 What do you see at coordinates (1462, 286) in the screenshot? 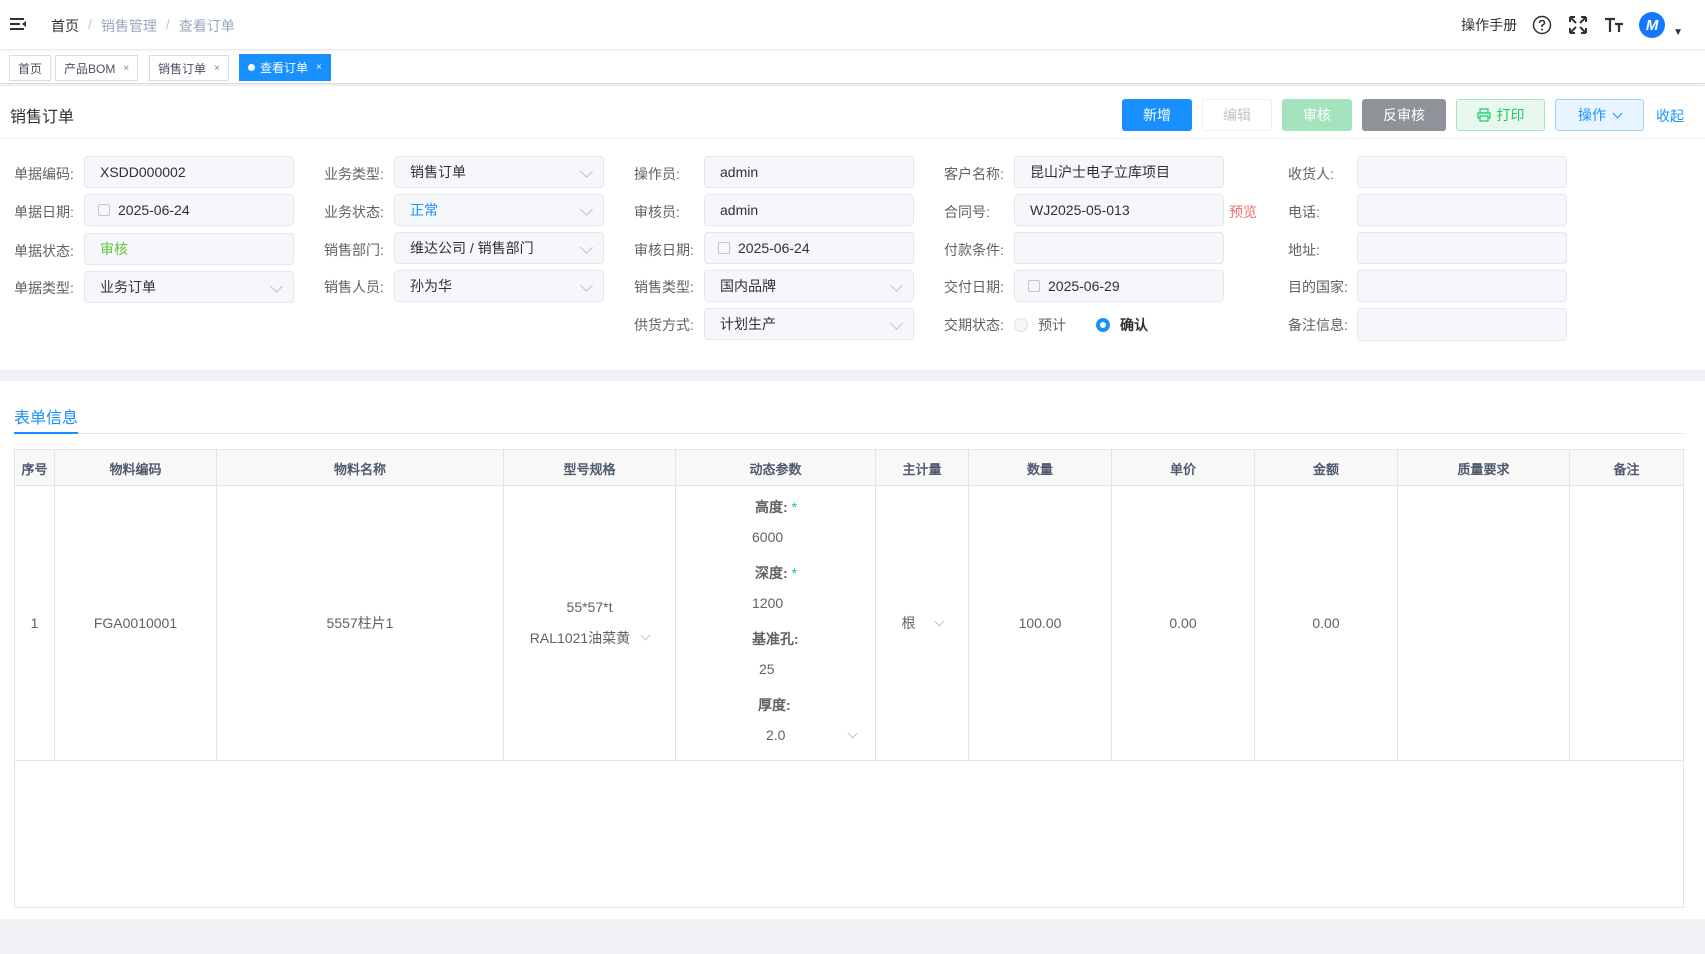
I see `dest-country-field` at bounding box center [1462, 286].